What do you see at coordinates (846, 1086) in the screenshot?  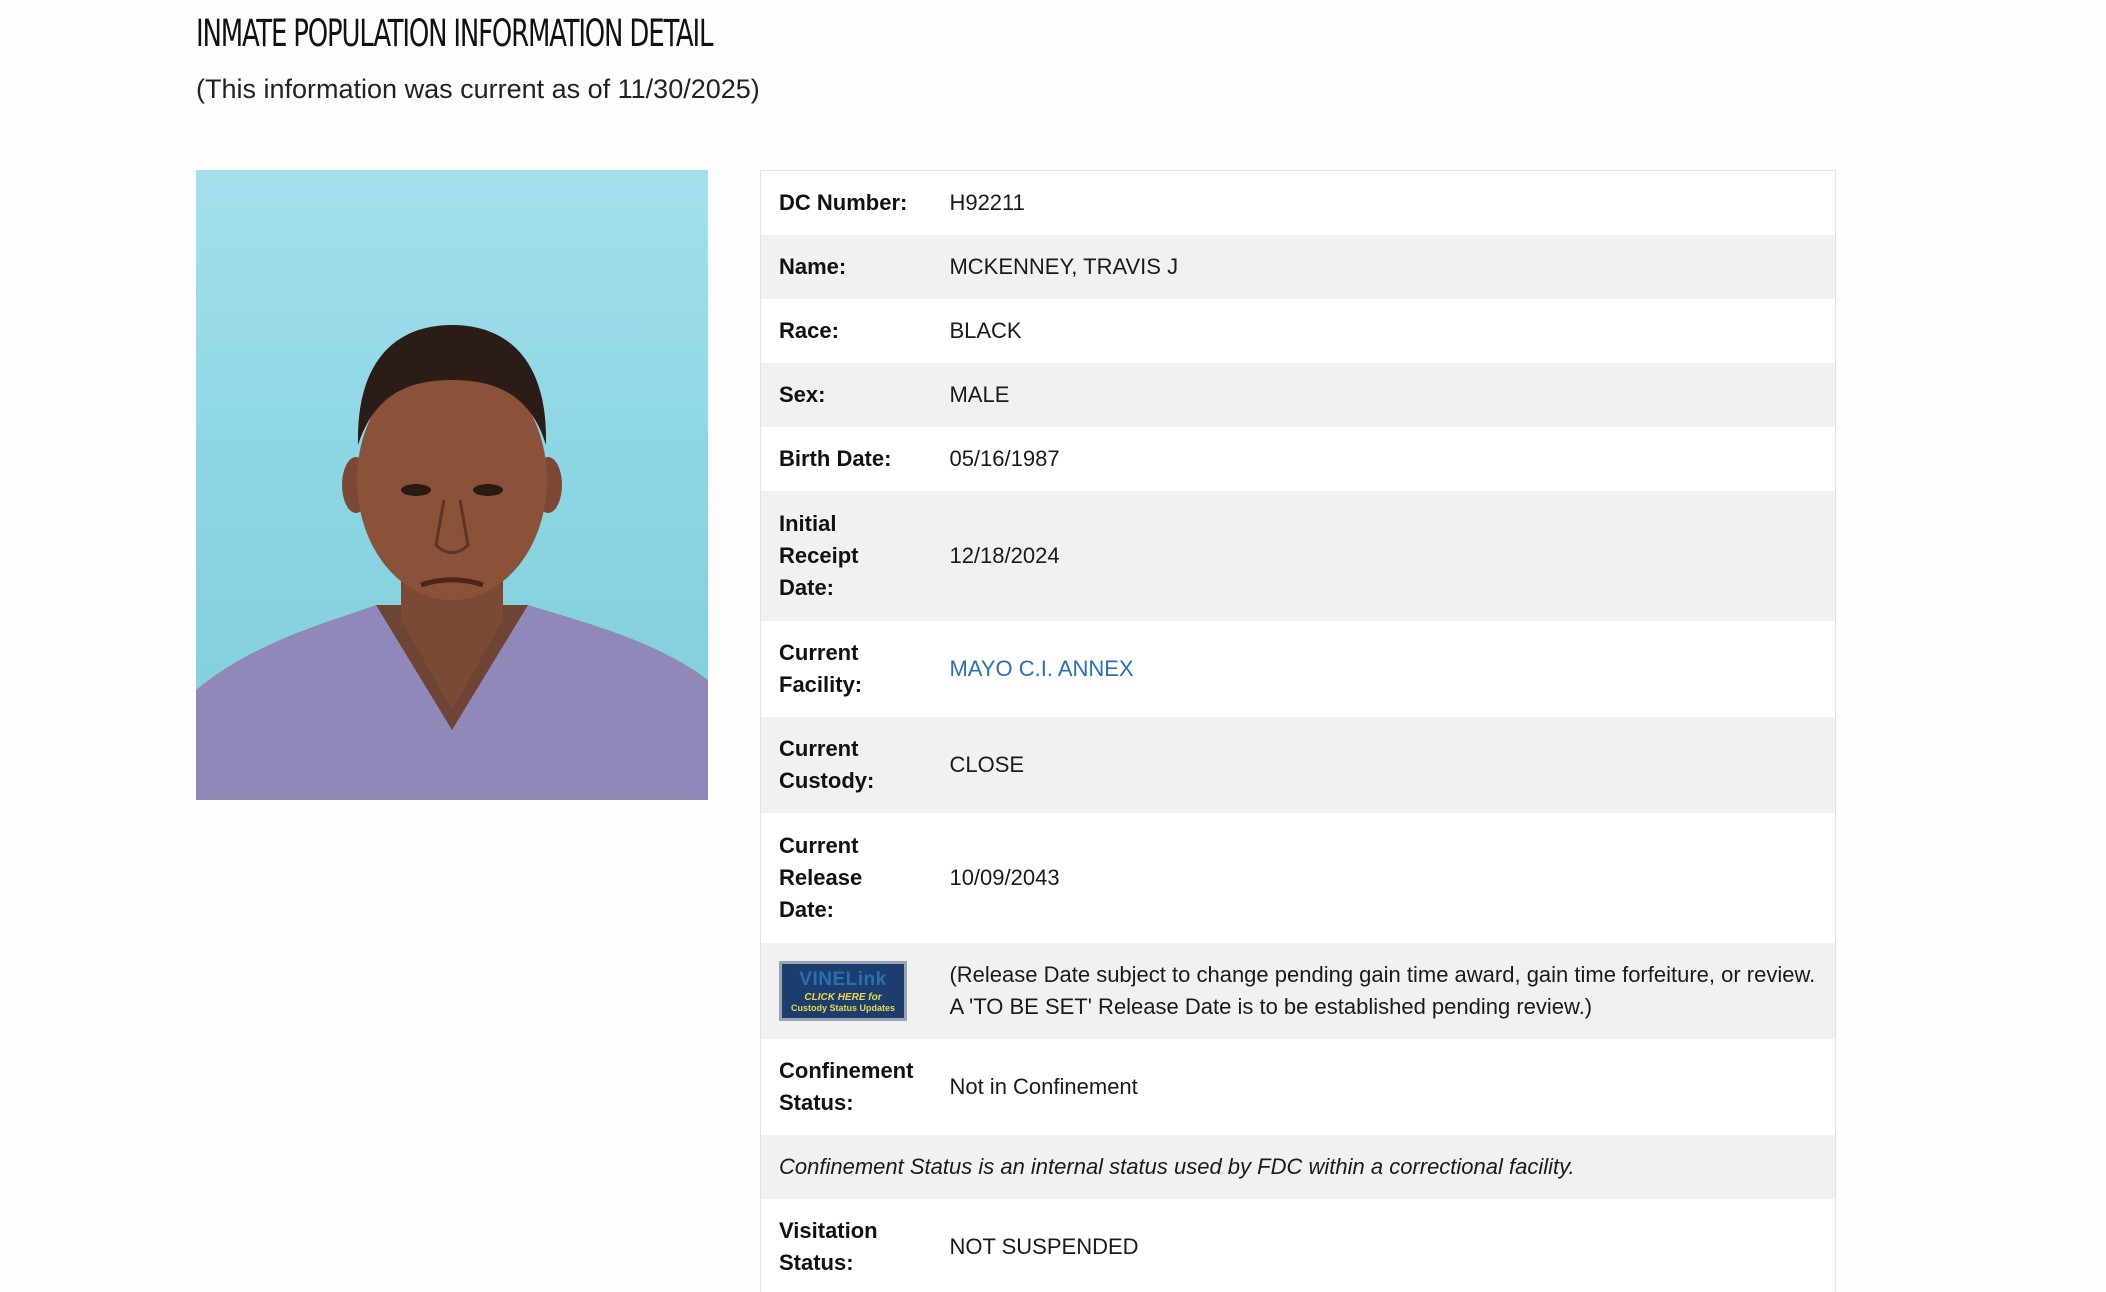 I see `confinement-status-label: Confinement Status:` at bounding box center [846, 1086].